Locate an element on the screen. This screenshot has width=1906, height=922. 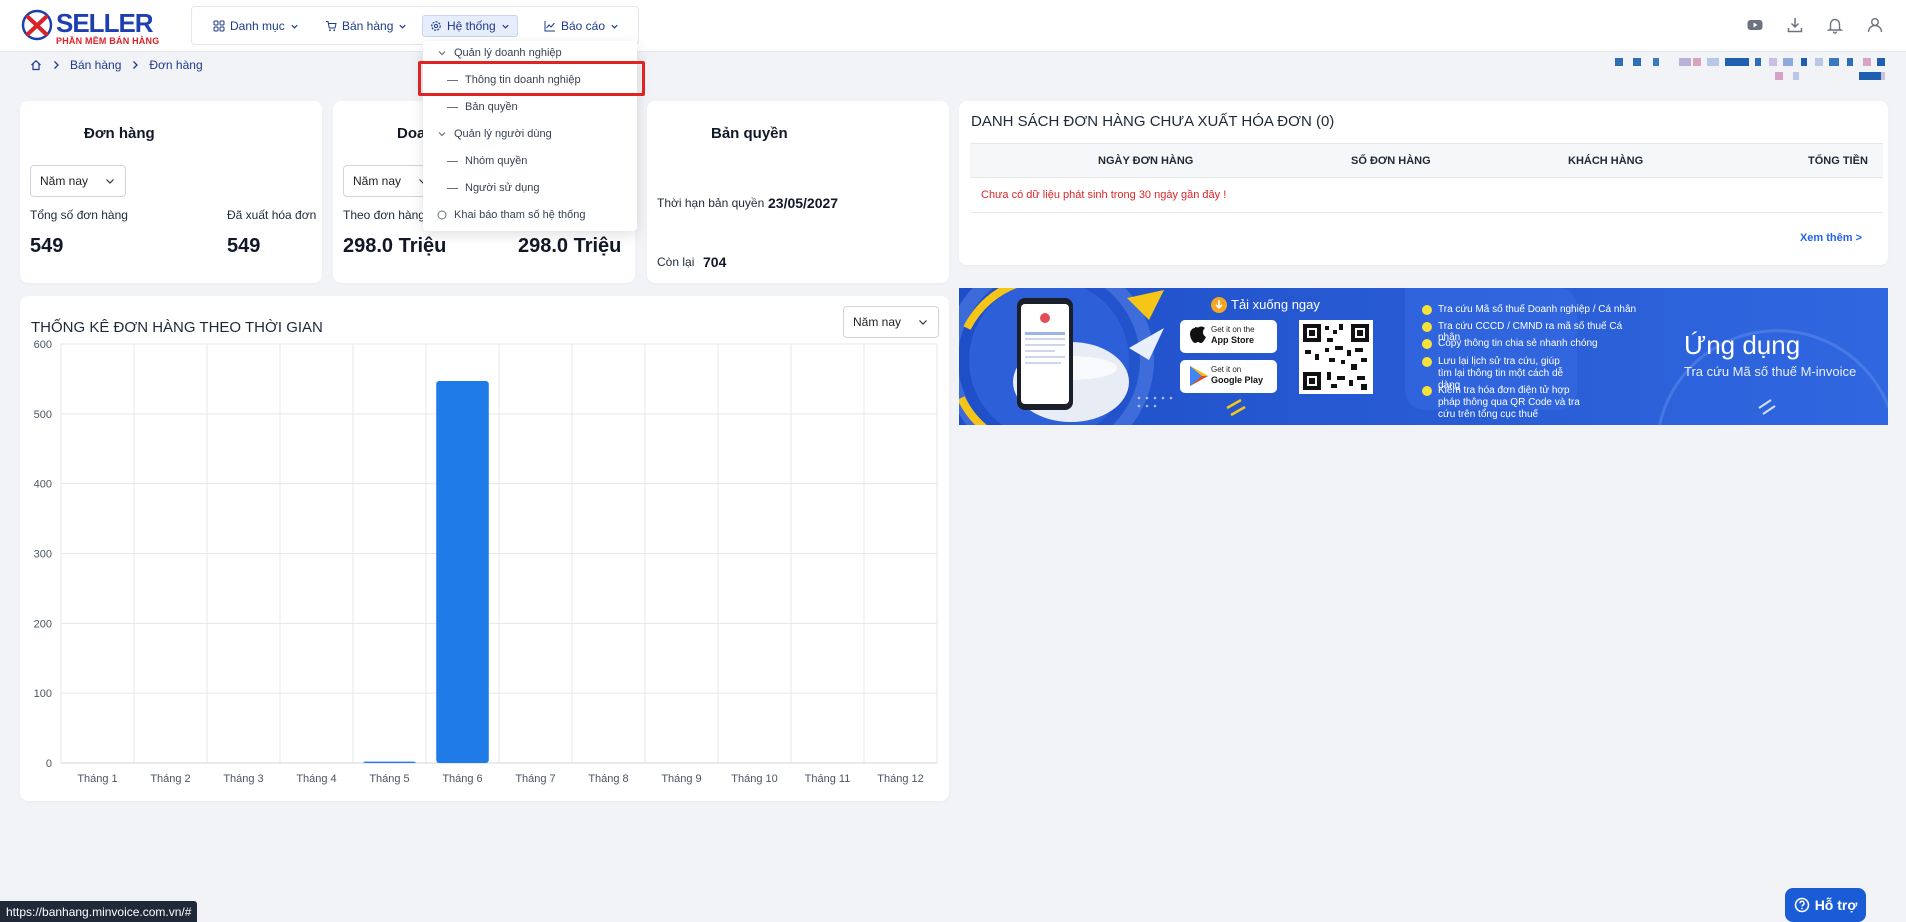
home-icon is located at coordinates (36, 65).